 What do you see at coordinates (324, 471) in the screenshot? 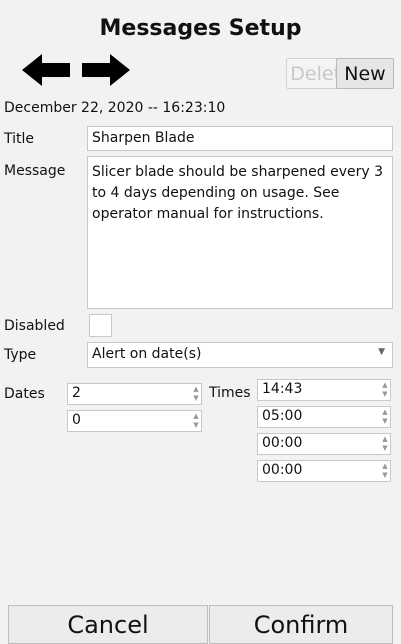
I see `time-spinner-4: 00:00 ▲ ▼` at bounding box center [324, 471].